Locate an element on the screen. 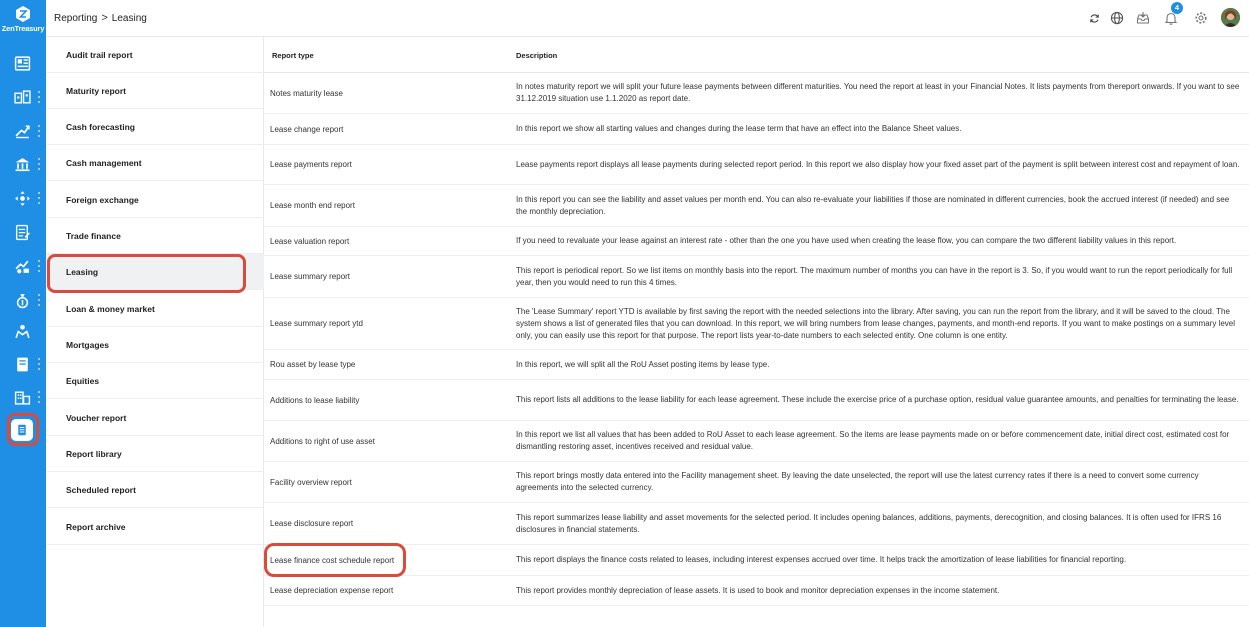 This screenshot has width=1249, height=627. rail-deals-more is located at coordinates (39, 266).